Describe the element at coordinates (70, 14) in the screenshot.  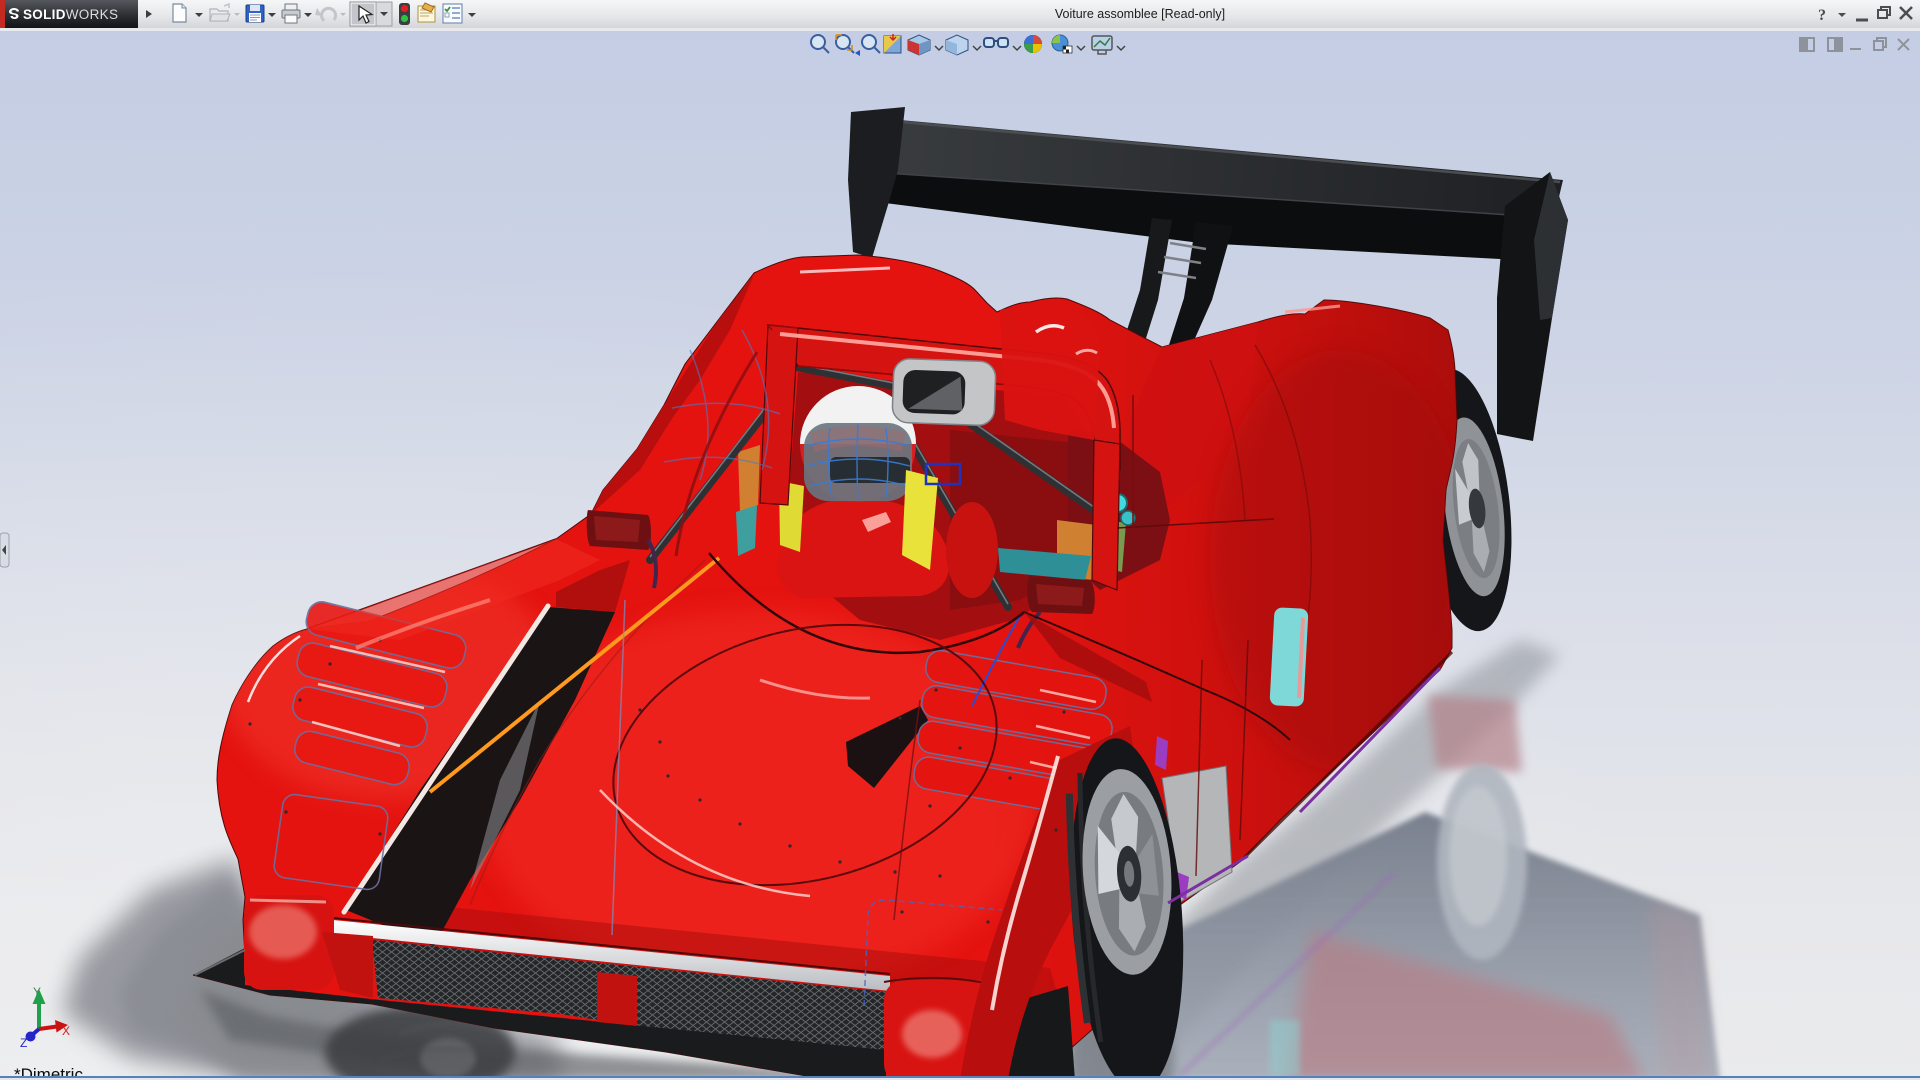
I see `svg-text: SOLIDWORKS` at that location.